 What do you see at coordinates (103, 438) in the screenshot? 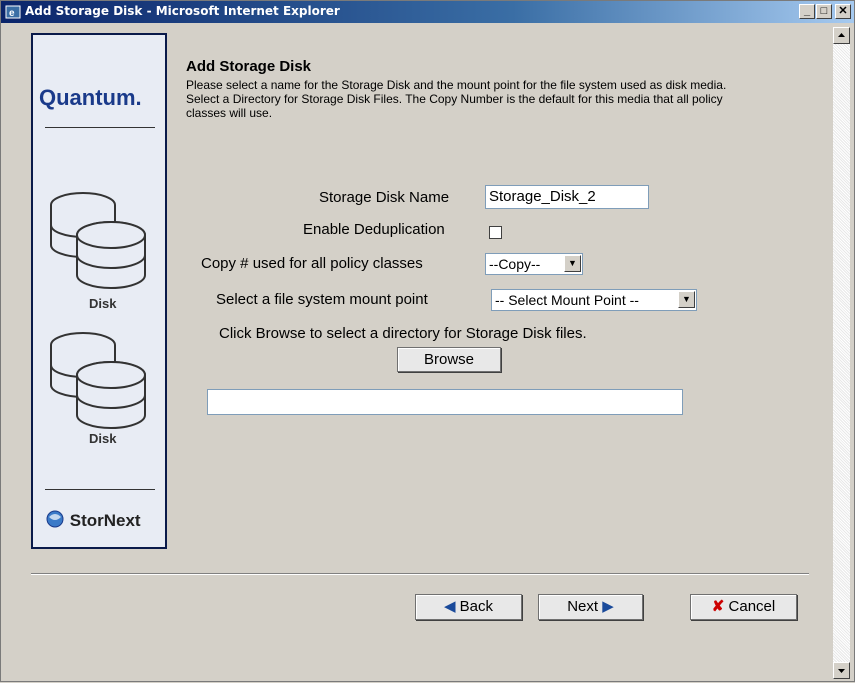
I see `disk-label-2: Disk` at bounding box center [103, 438].